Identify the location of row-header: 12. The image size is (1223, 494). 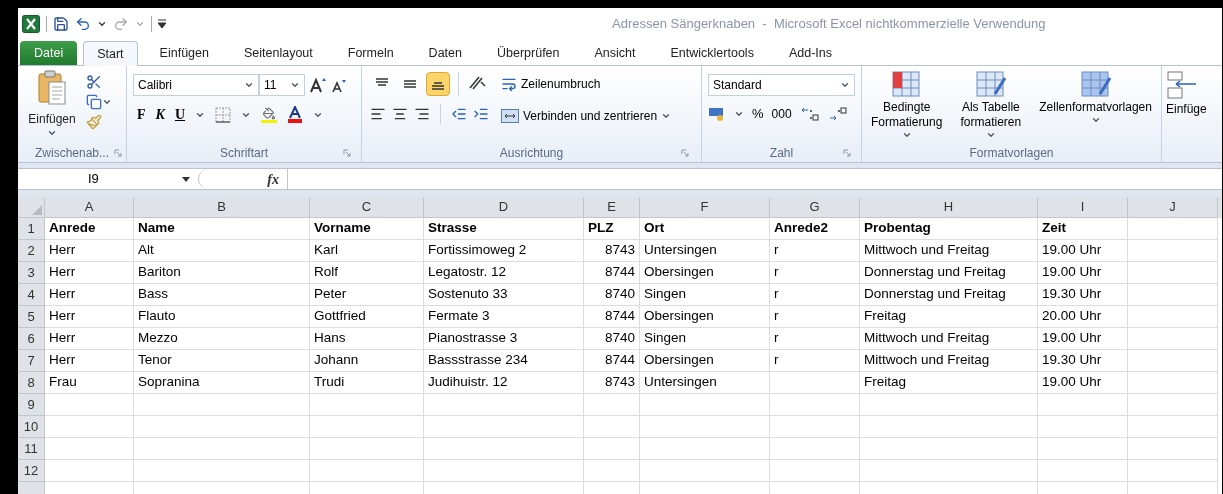
(31, 471).